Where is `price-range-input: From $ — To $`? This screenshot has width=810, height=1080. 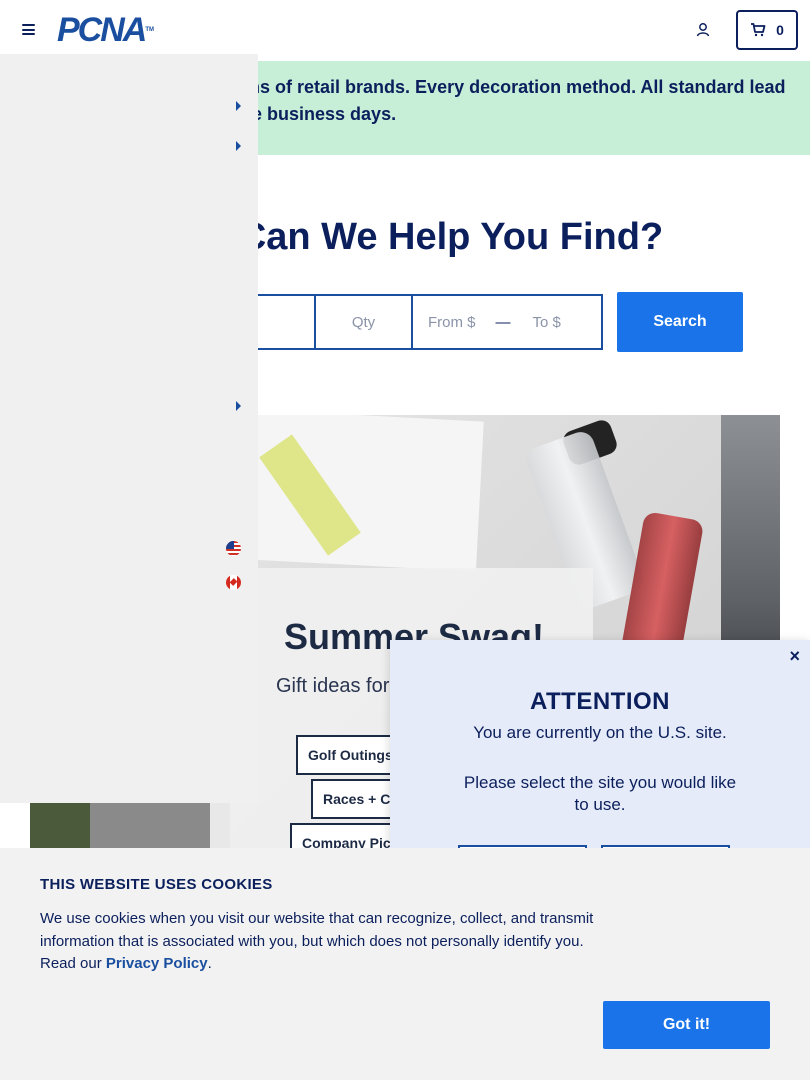 price-range-input: From $ — To $ is located at coordinates (507, 322).